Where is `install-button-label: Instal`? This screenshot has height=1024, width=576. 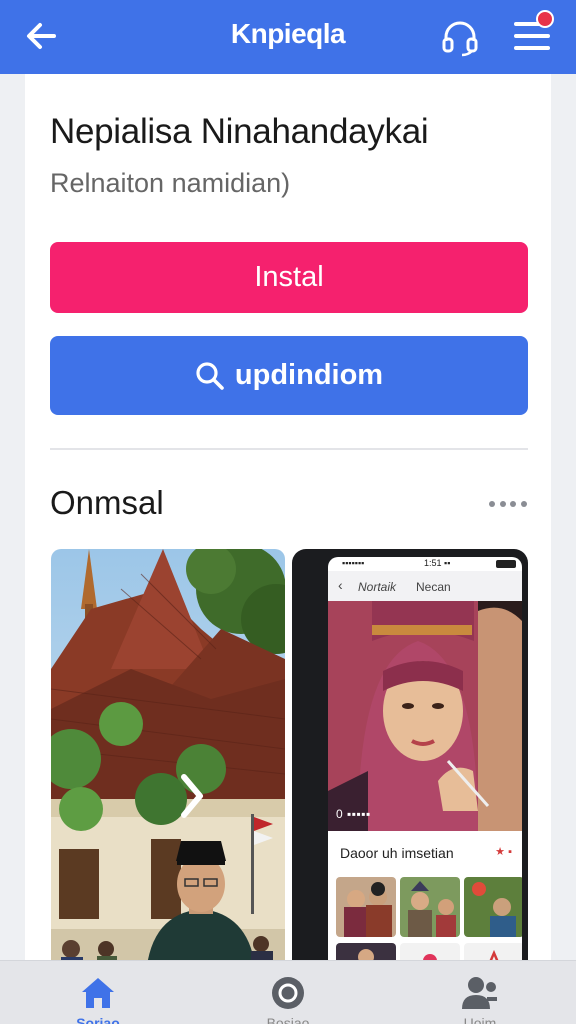 install-button-label: Instal is located at coordinates (289, 277).